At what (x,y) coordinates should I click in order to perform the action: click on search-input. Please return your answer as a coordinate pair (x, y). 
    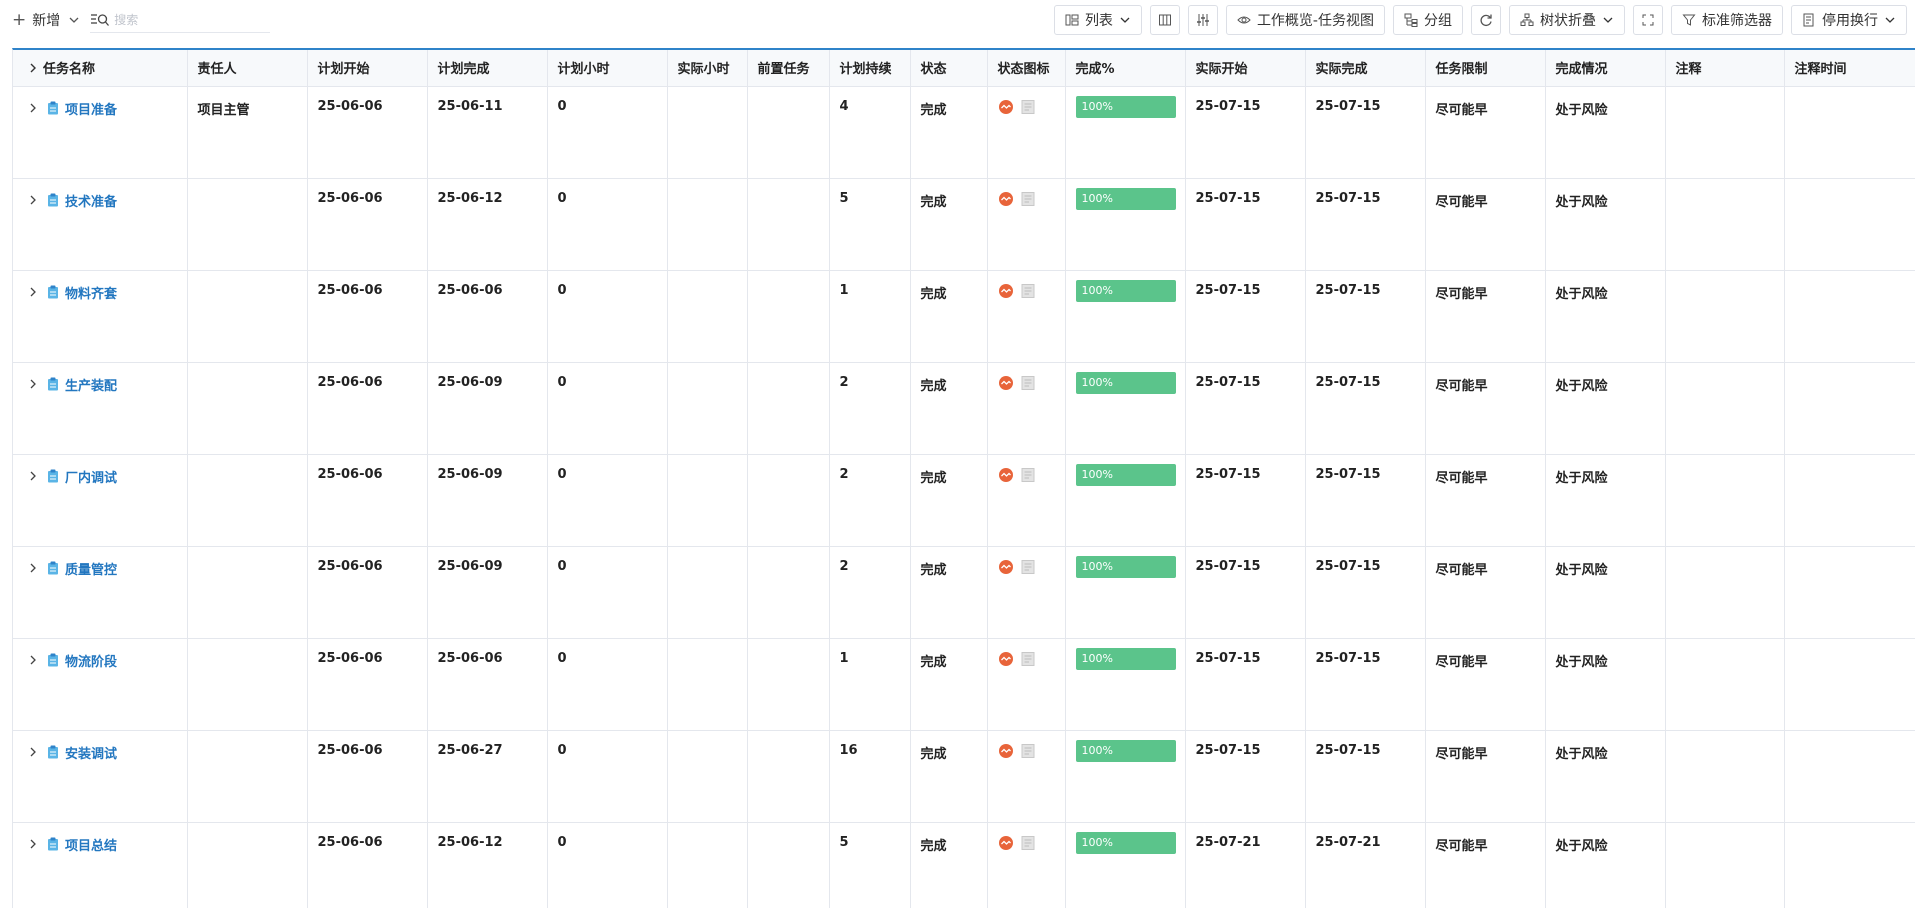
    Looking at the image, I should click on (189, 19).